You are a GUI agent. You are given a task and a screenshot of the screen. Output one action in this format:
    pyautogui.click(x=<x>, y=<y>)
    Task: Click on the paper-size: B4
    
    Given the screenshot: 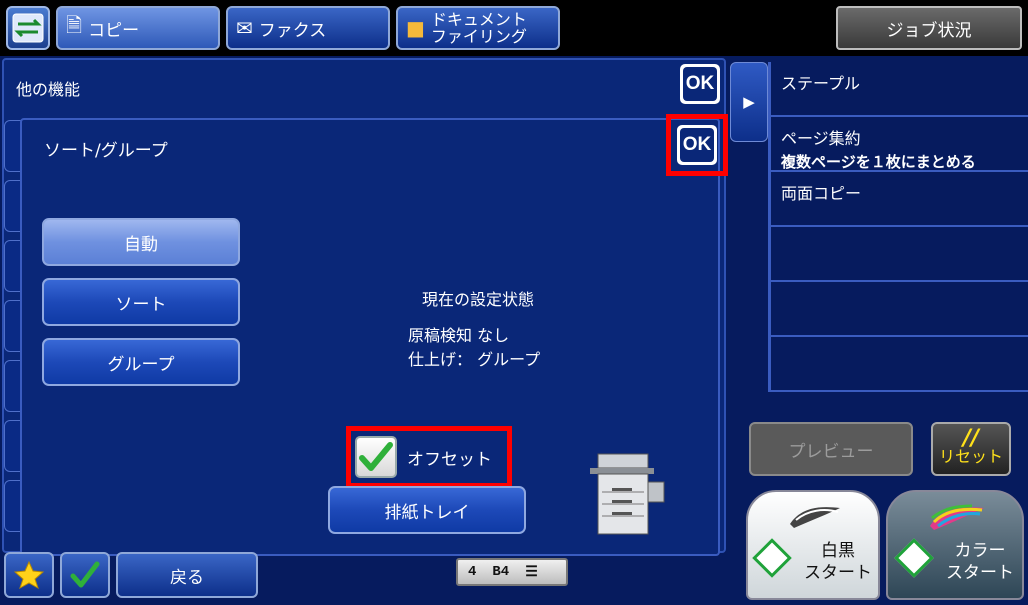 What is the action you would take?
    pyautogui.click(x=501, y=572)
    